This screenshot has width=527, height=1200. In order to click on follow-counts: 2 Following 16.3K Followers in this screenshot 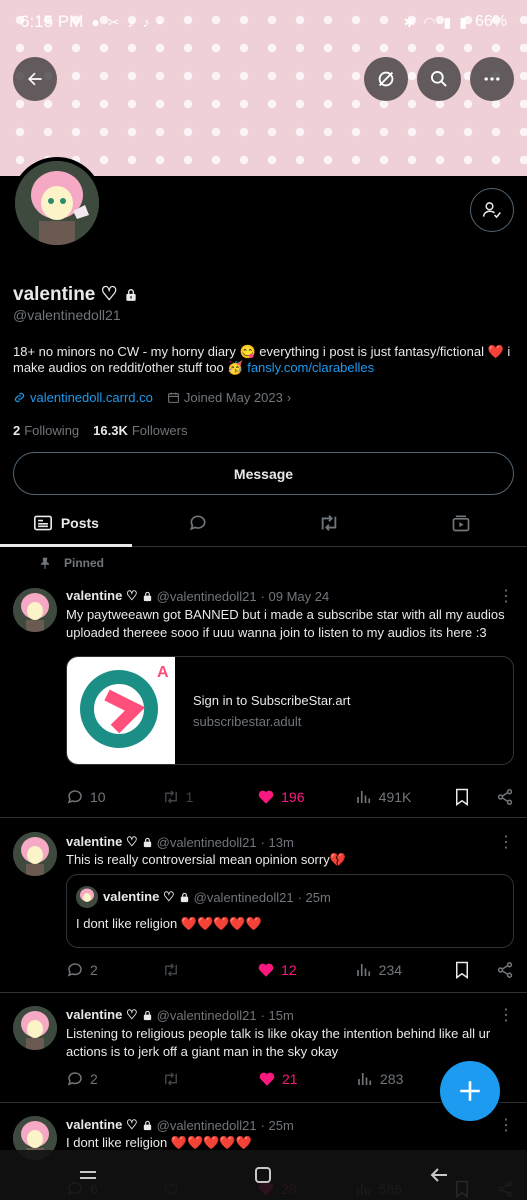, I will do `click(100, 430)`.